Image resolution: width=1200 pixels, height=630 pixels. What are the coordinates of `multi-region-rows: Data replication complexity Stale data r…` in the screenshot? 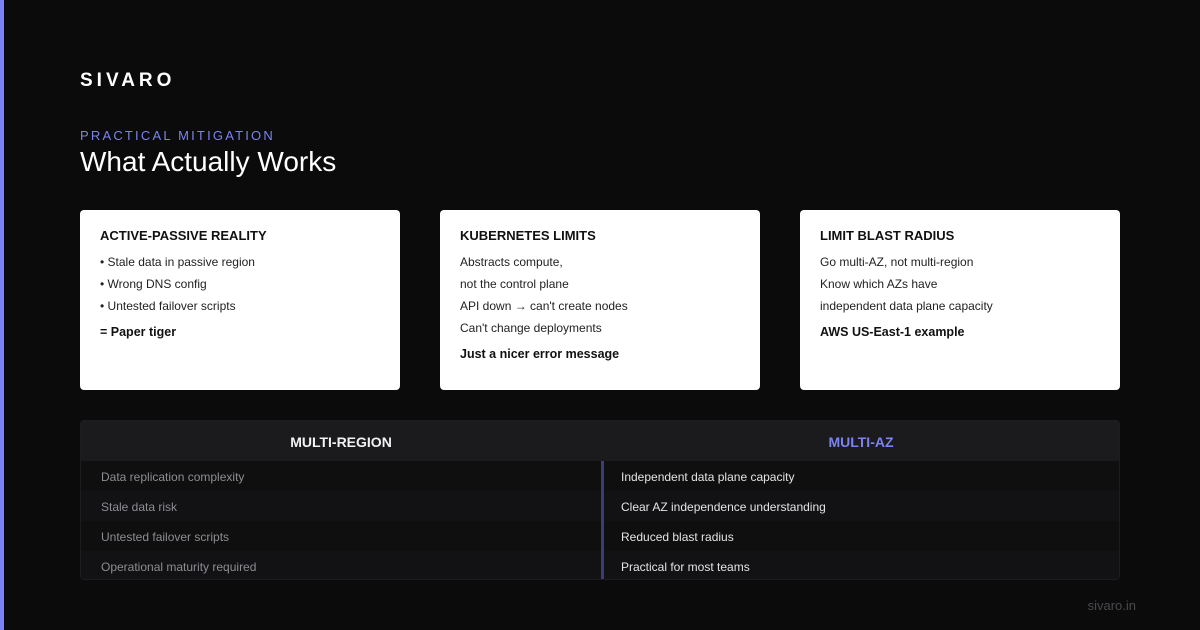 It's located at (341, 520).